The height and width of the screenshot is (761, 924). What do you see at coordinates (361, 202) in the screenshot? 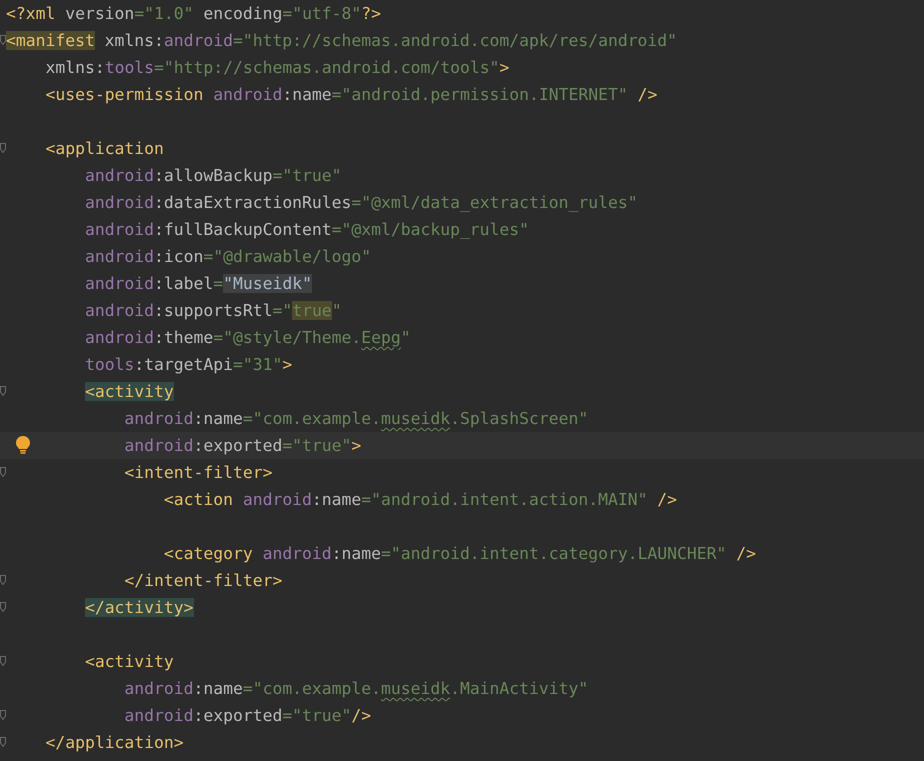
I see `code-line: android:dataExtractionRules="@xml/data_extraction_rules"` at bounding box center [361, 202].